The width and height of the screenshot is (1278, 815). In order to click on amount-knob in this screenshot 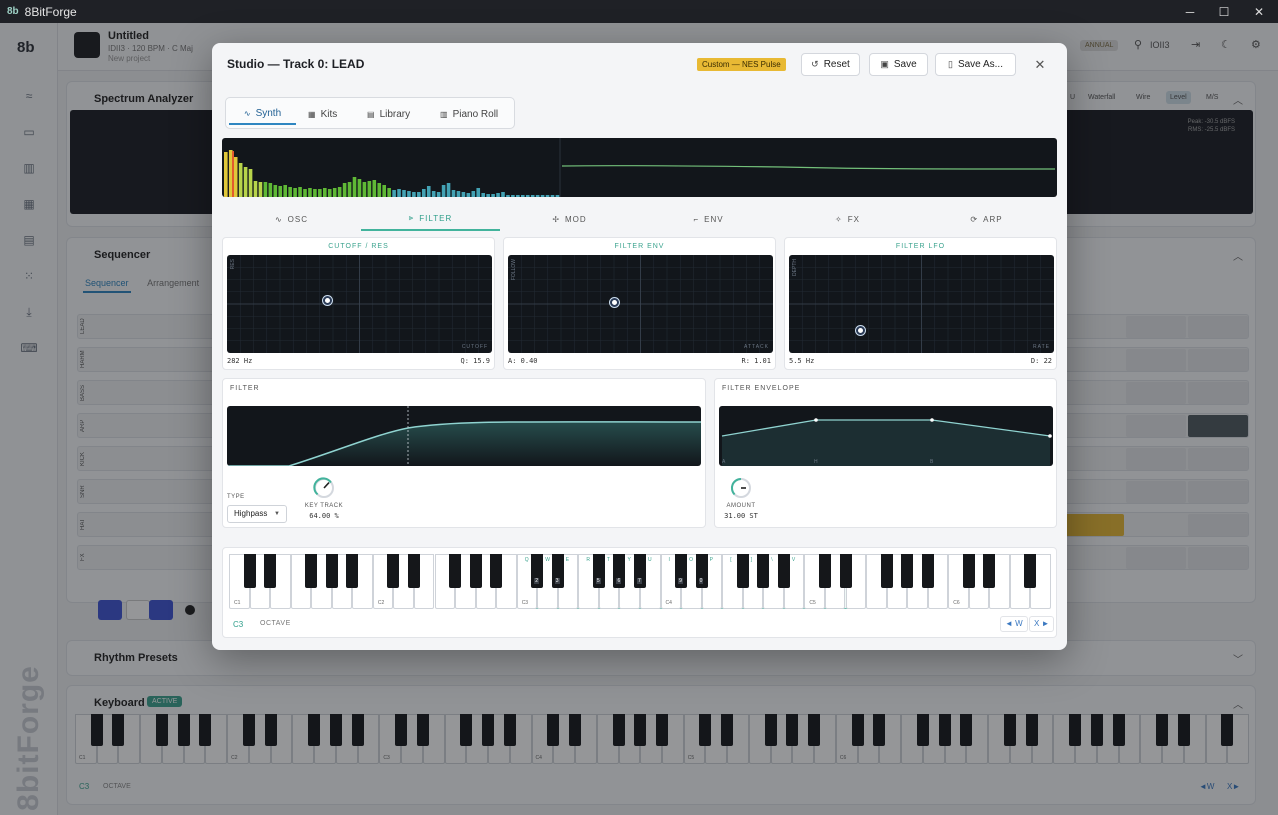, I will do `click(741, 488)`.